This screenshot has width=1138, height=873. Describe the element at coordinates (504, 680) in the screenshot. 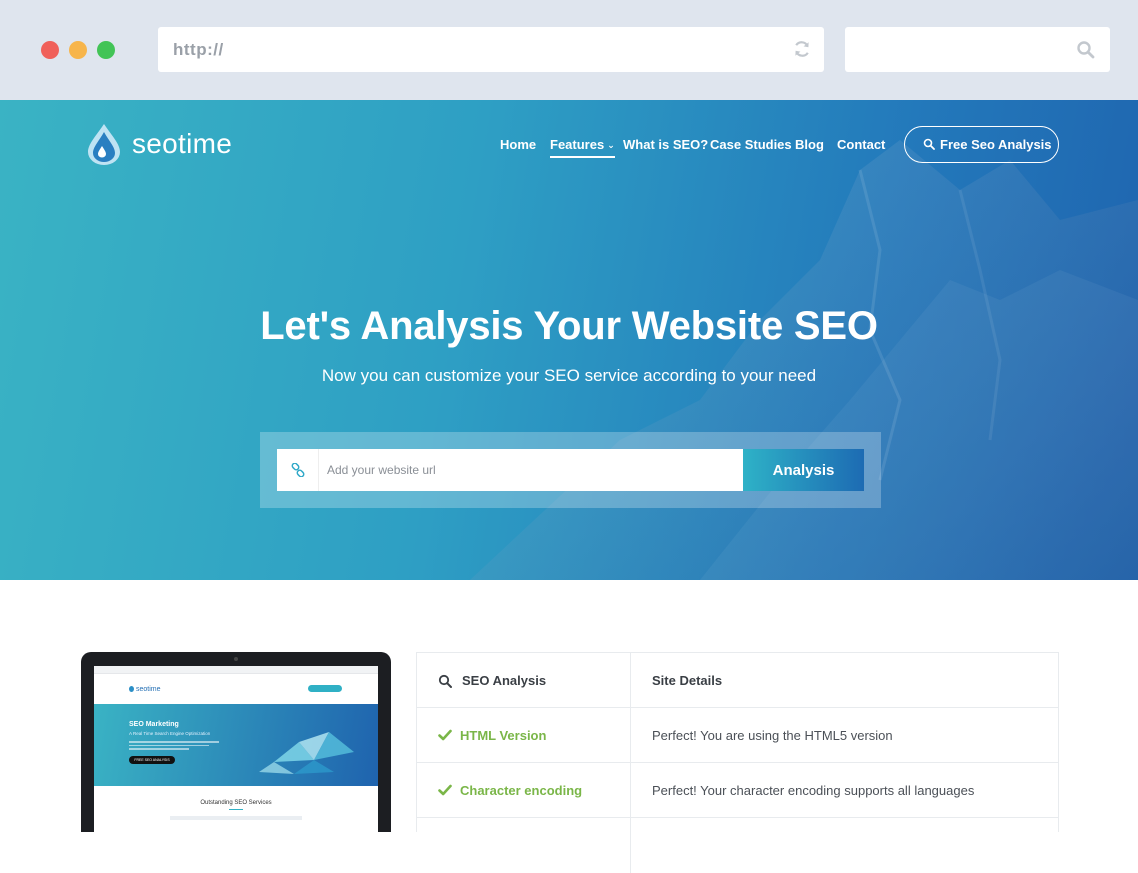

I see `seo-analysis-header: SEO Analysis` at that location.